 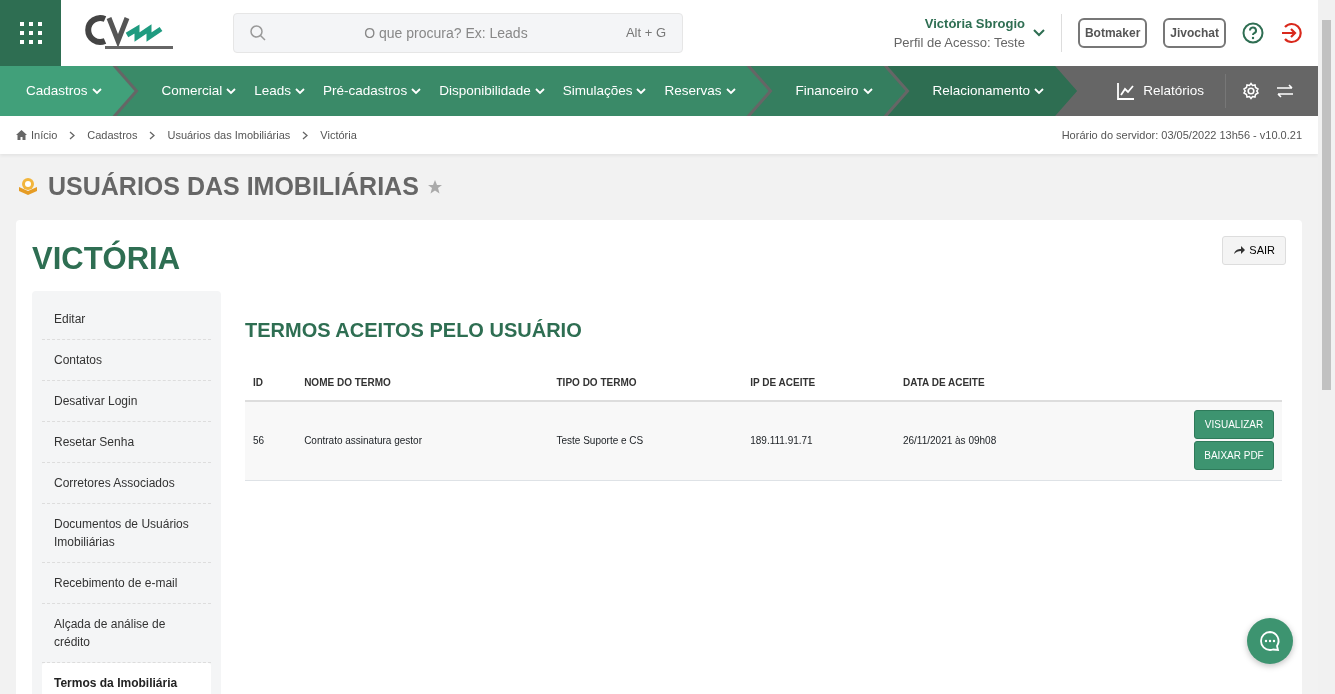 I want to click on exit-button: SAIR, so click(x=1254, y=250).